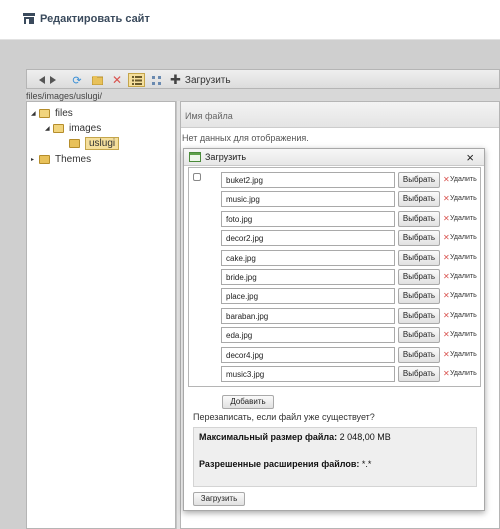 The height and width of the screenshot is (529, 500). What do you see at coordinates (248, 402) in the screenshot?
I see `add-button: Добавить` at bounding box center [248, 402].